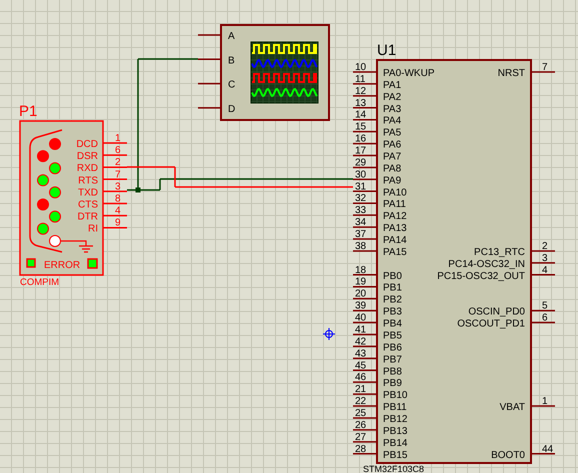  Describe the element at coordinates (392, 168) in the screenshot. I see `pin-label: PA8` at that location.